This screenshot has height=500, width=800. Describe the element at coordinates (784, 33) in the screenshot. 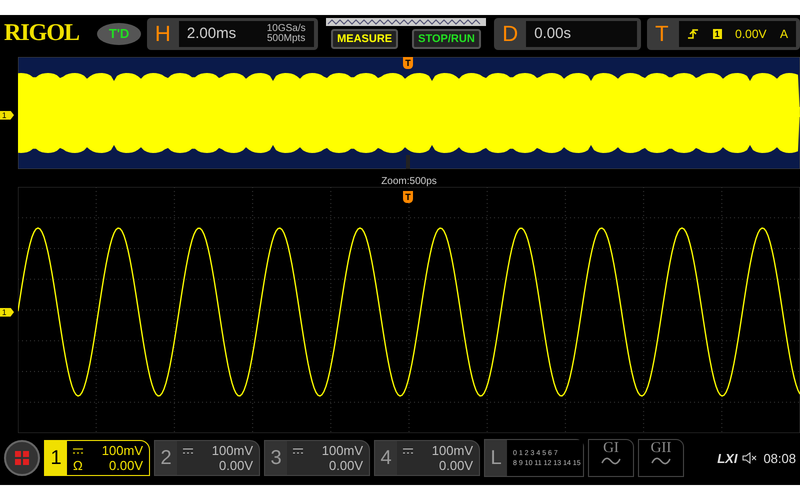

I see `trigger-mode: A` at that location.